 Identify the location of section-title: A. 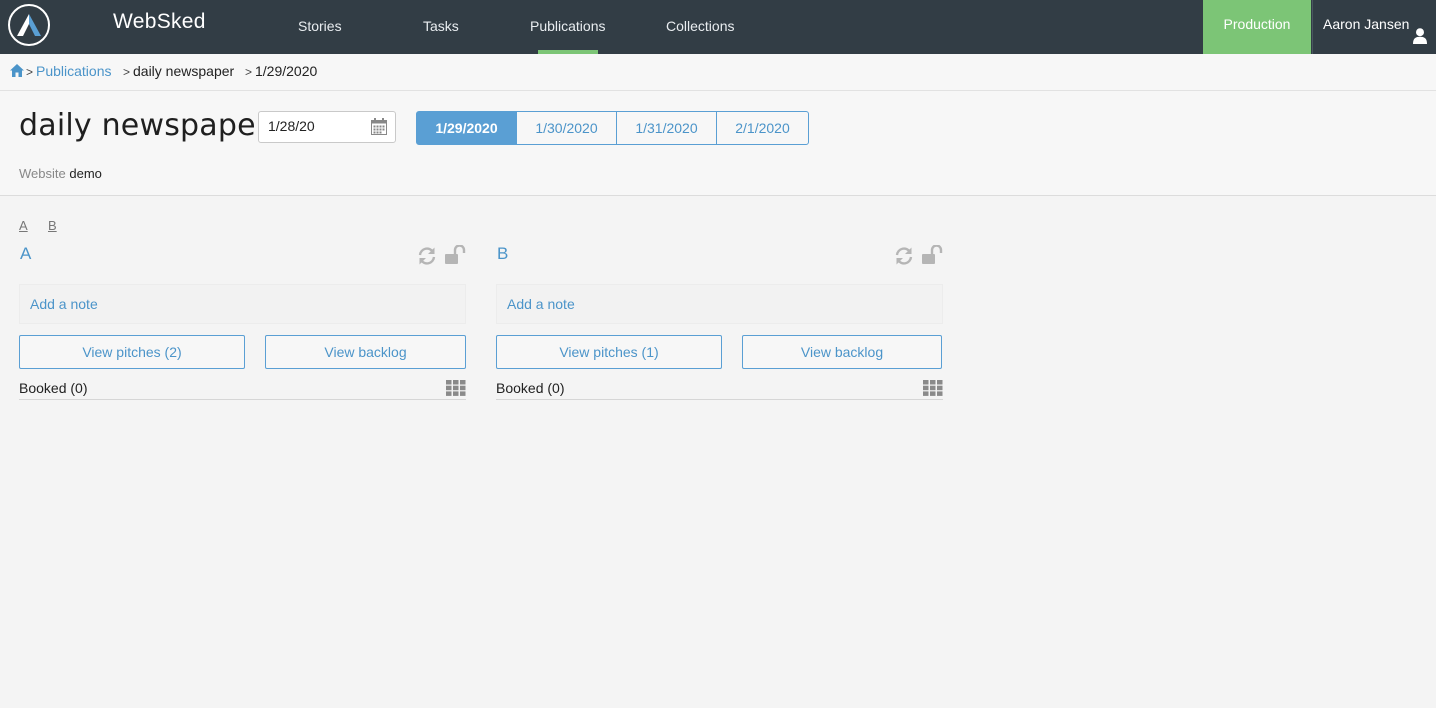
(25, 254).